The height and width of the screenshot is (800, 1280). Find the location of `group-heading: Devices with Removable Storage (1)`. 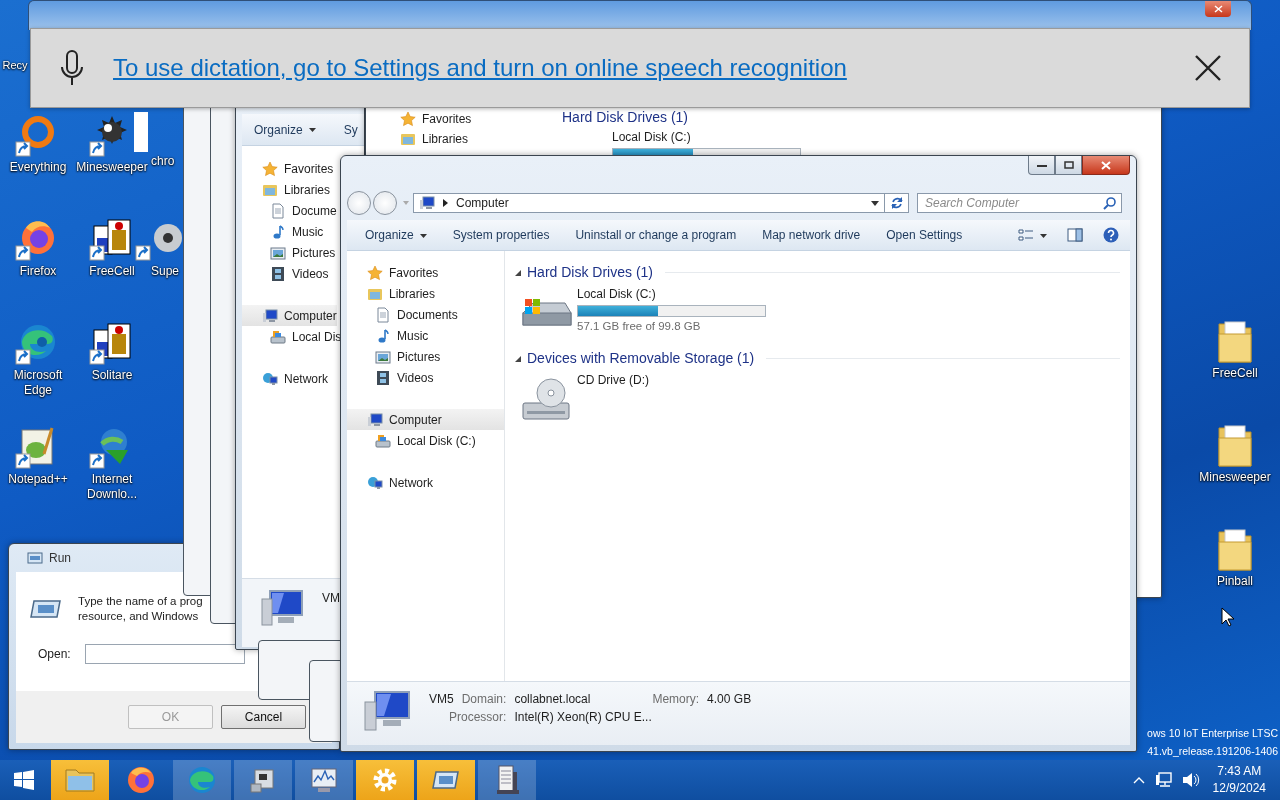

group-heading: Devices with Removable Storage (1) is located at coordinates (641, 358).